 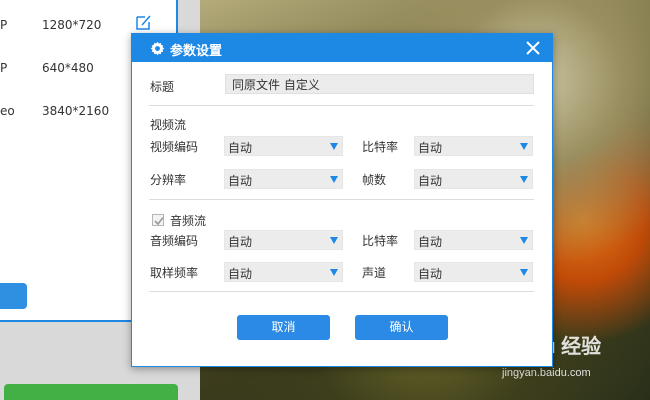 I want to click on video-encoder-label: 视频编码, so click(x=174, y=147).